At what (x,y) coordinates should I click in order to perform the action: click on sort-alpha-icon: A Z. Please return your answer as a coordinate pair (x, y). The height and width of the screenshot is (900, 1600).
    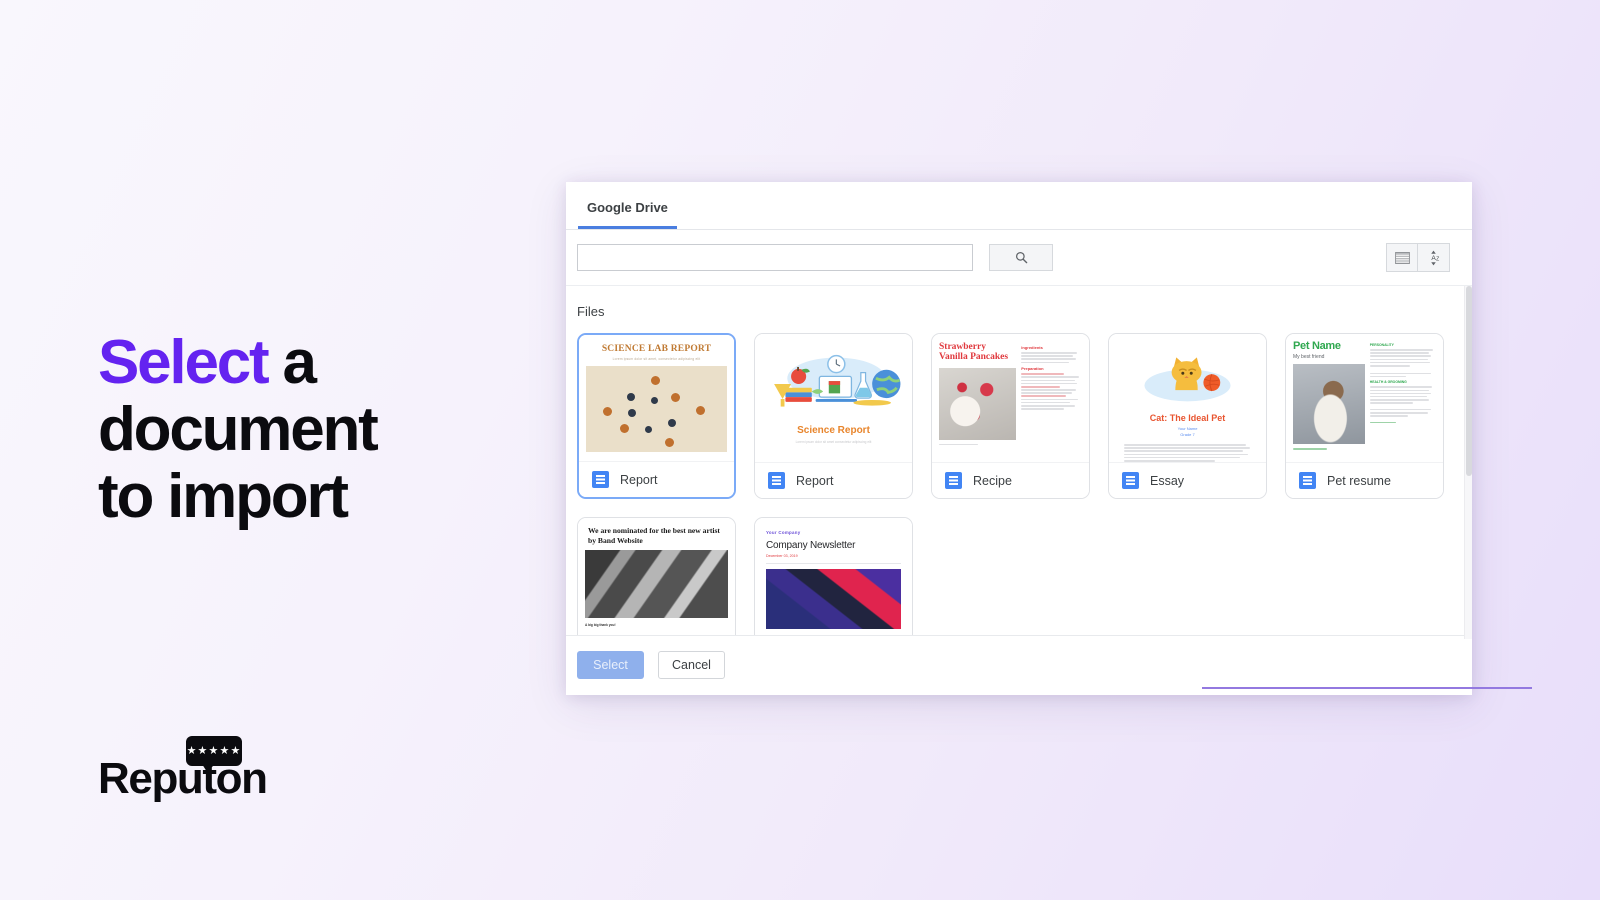
    Looking at the image, I should click on (1435, 257).